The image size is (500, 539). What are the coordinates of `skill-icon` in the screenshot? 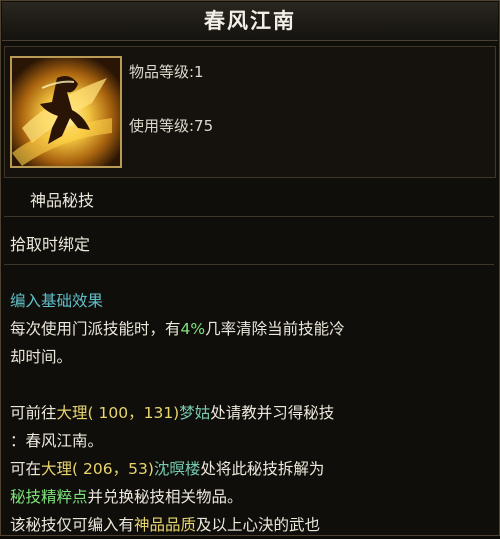 It's located at (66, 112).